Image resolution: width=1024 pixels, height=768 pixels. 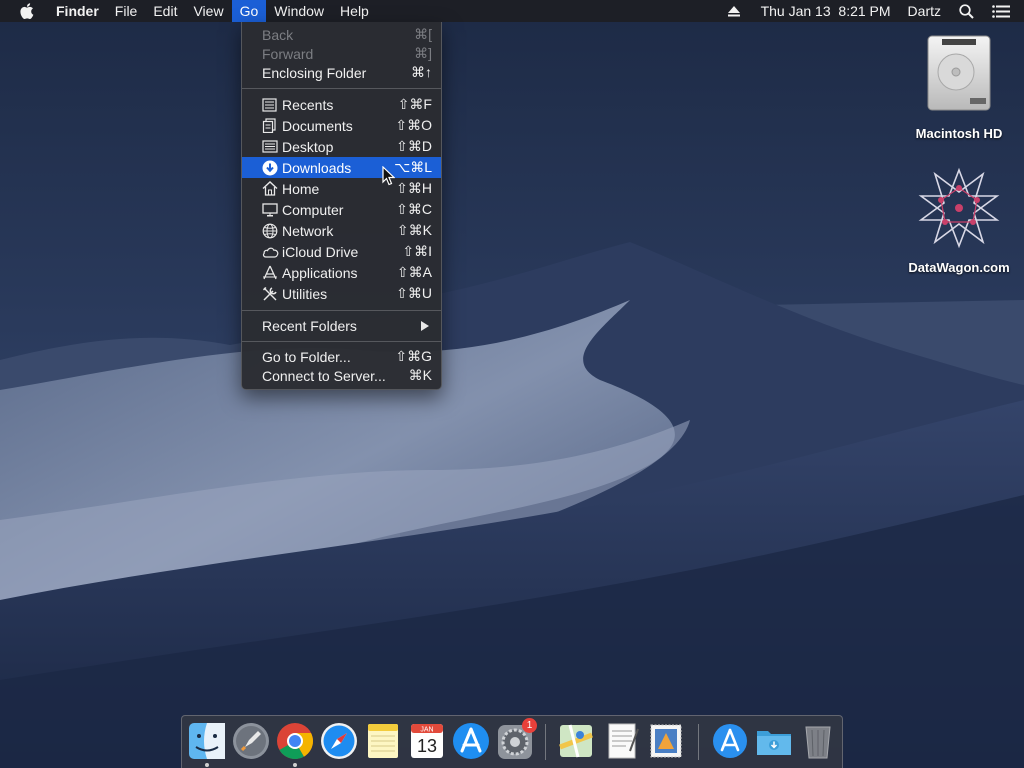 What do you see at coordinates (317, 167) in the screenshot?
I see `menu-item-label: Downloads` at bounding box center [317, 167].